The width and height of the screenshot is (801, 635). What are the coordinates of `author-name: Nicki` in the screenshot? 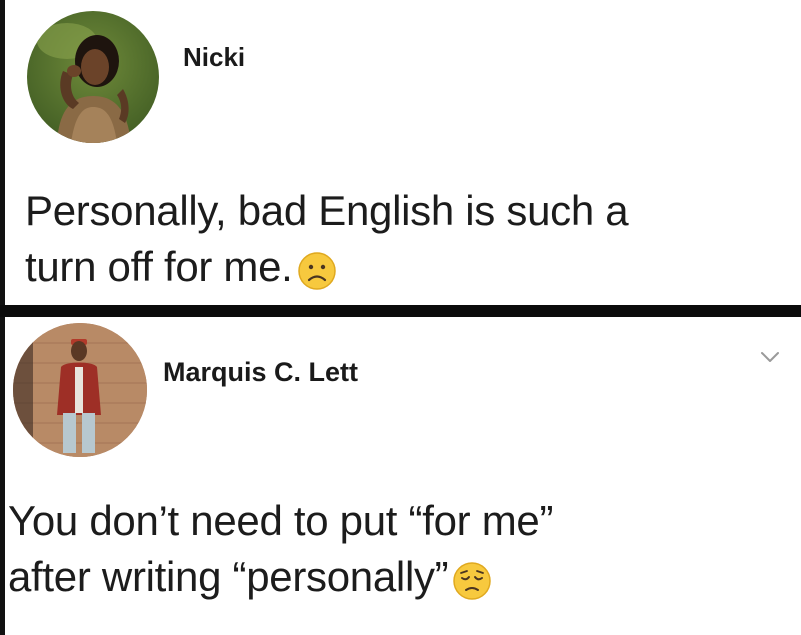 It's located at (214, 57).